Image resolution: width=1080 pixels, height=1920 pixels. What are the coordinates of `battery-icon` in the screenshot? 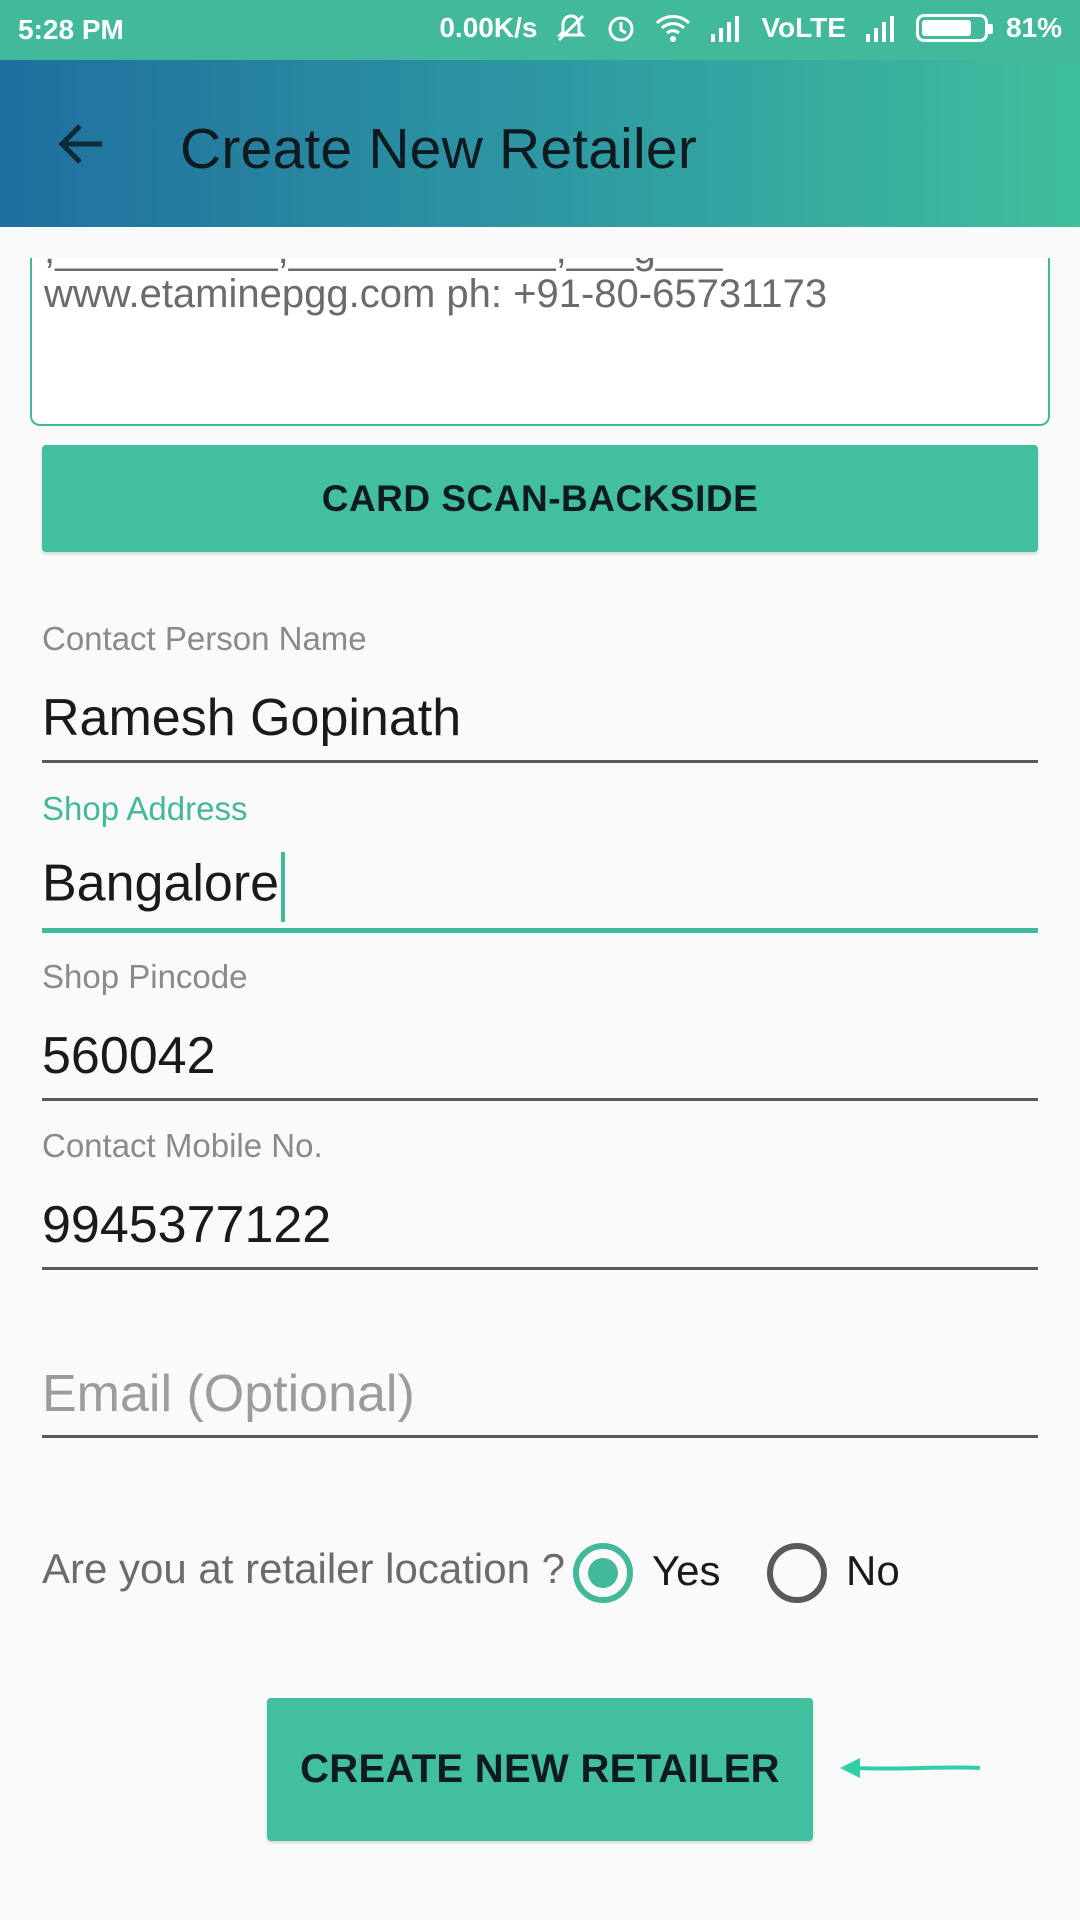 It's located at (954, 28).